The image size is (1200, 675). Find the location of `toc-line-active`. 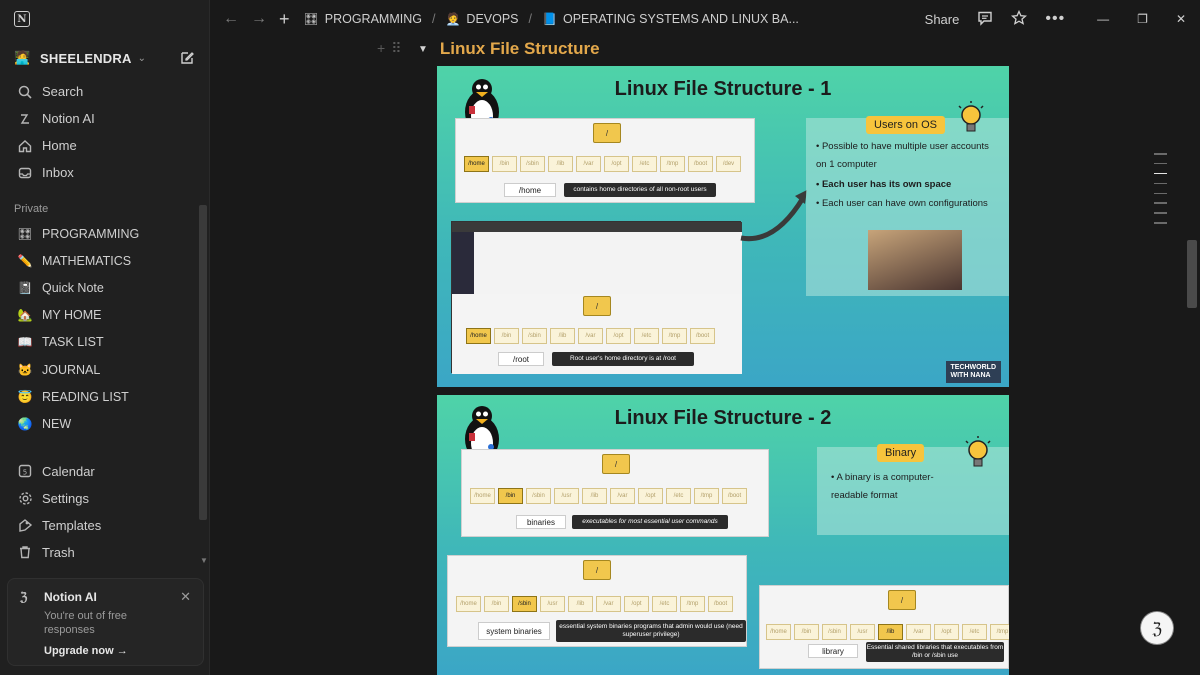

toc-line-active is located at coordinates (1160, 173).